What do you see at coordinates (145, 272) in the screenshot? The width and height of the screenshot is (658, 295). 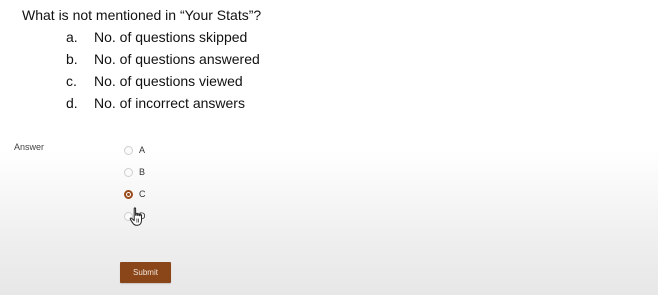 I see `submit-button: Submit` at bounding box center [145, 272].